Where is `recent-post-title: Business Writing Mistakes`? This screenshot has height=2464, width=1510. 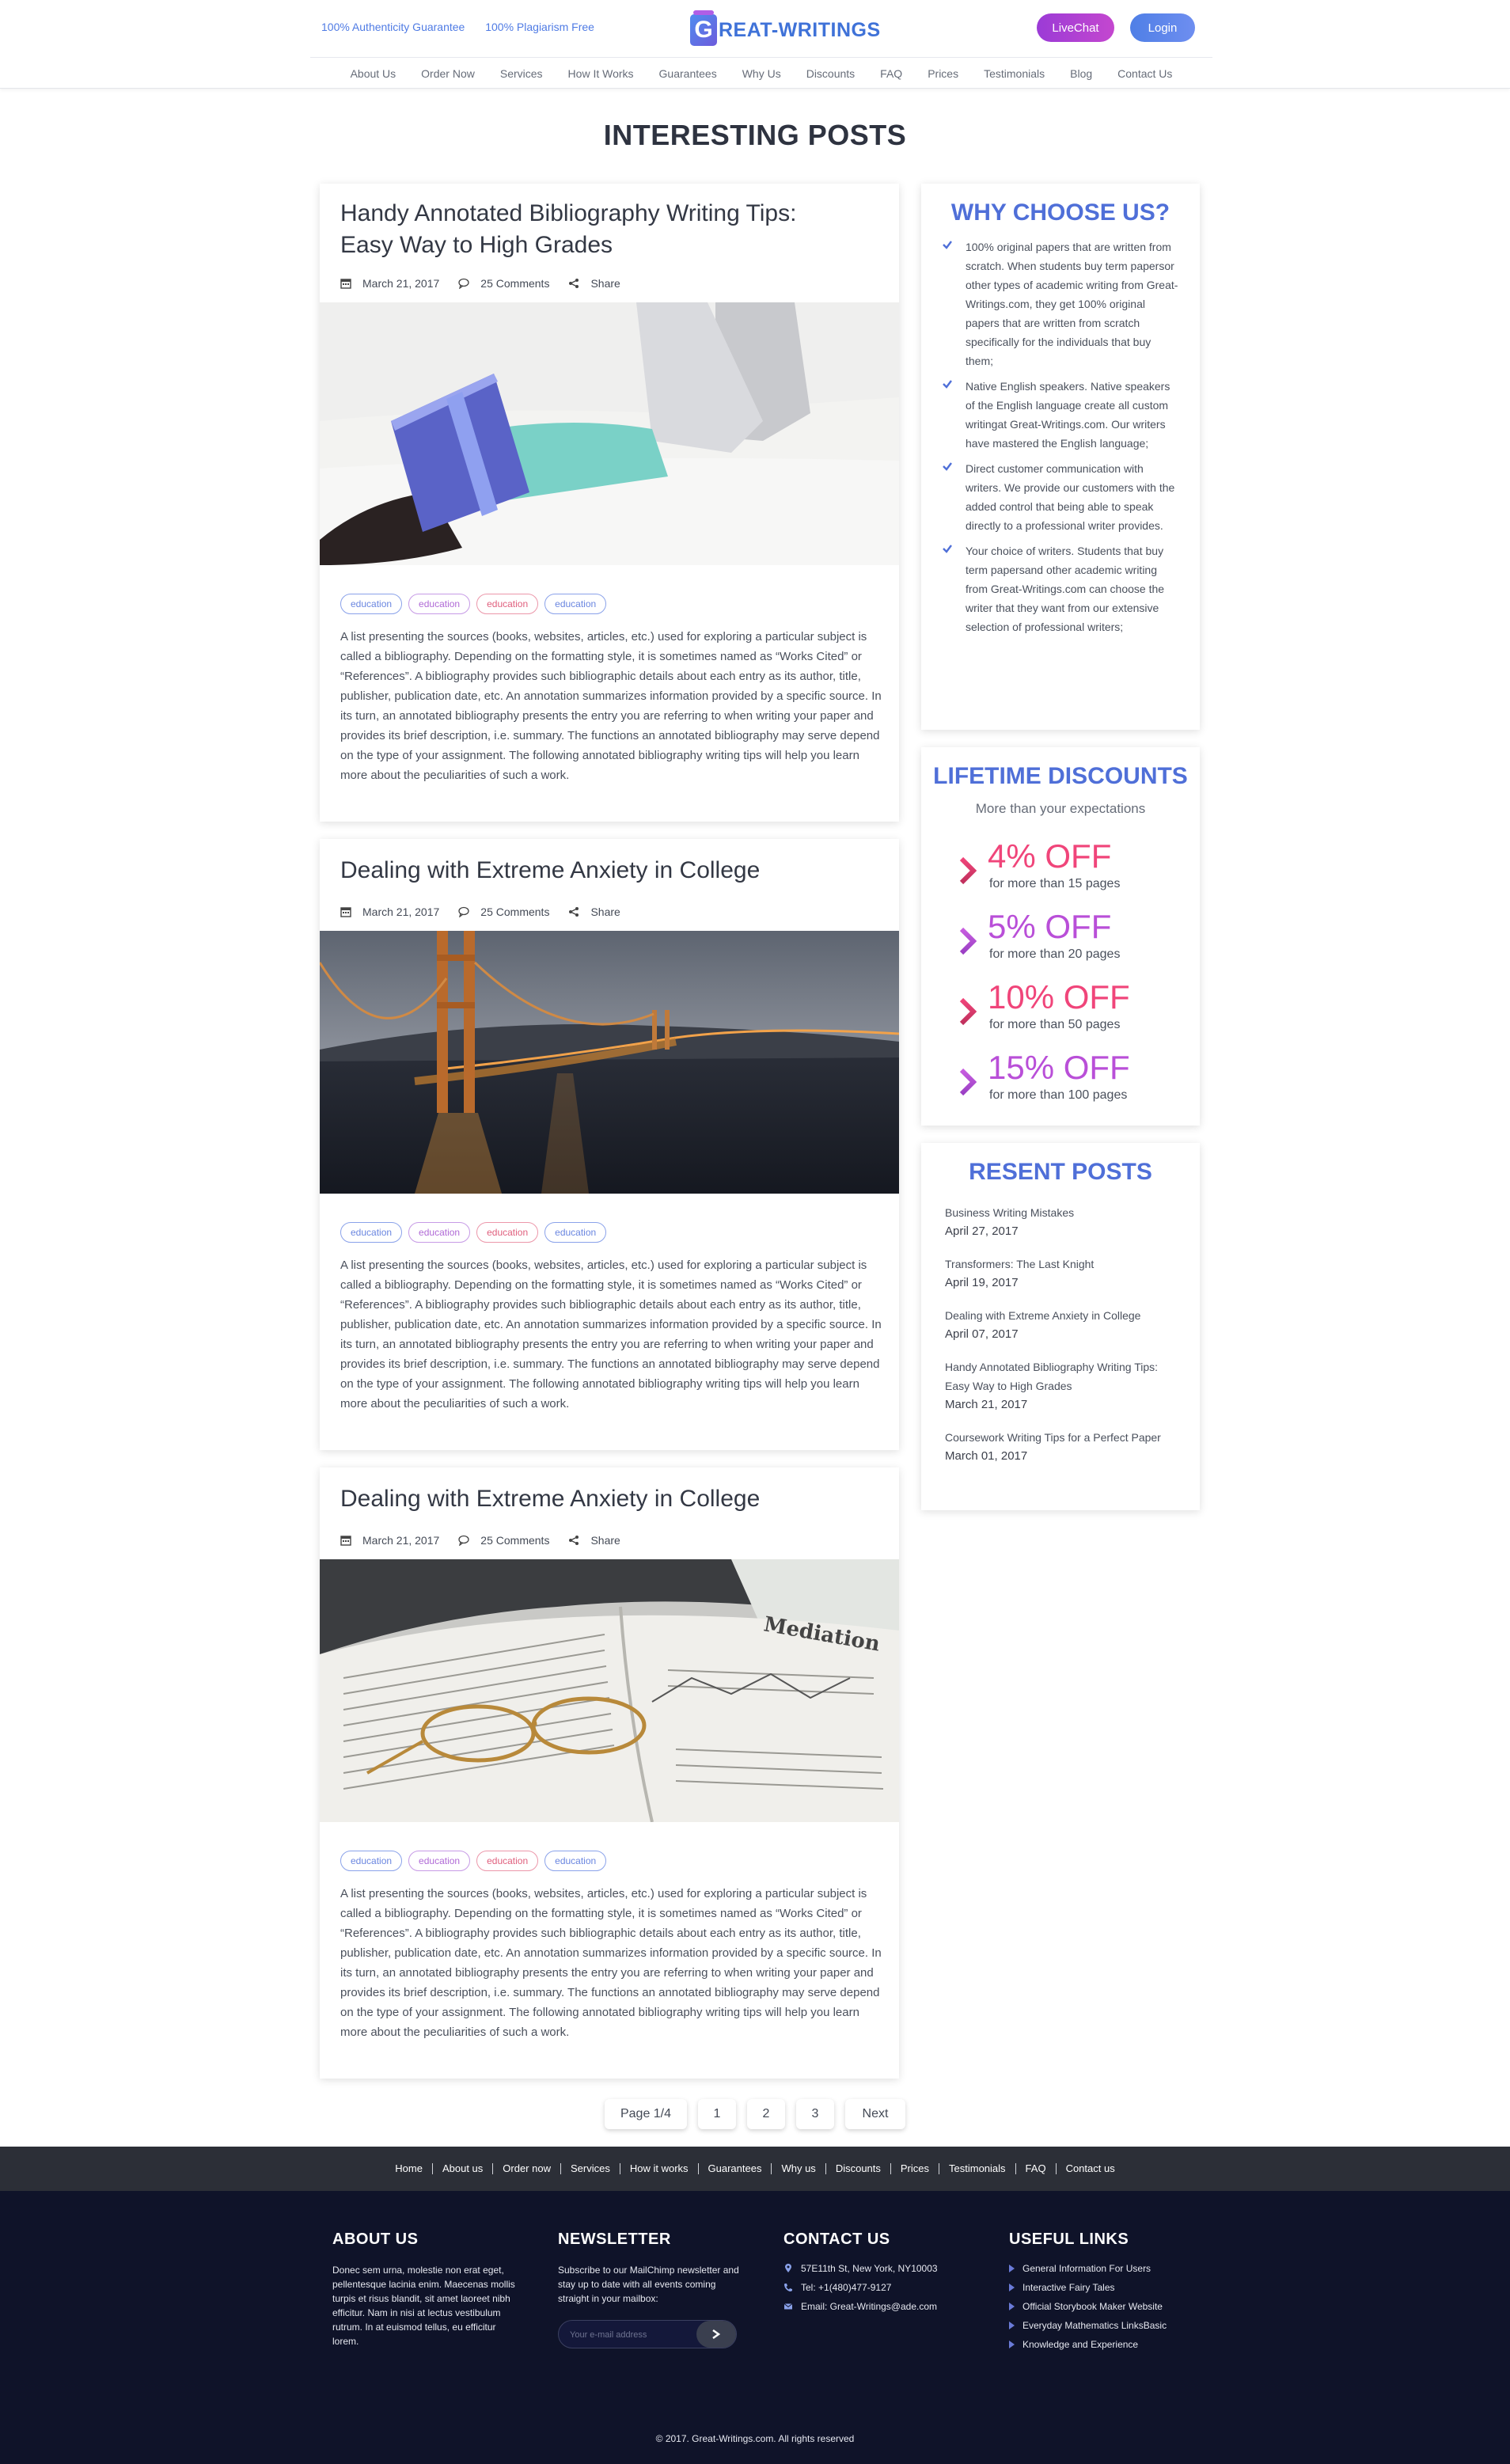 recent-post-title: Business Writing Mistakes is located at coordinates (1063, 1212).